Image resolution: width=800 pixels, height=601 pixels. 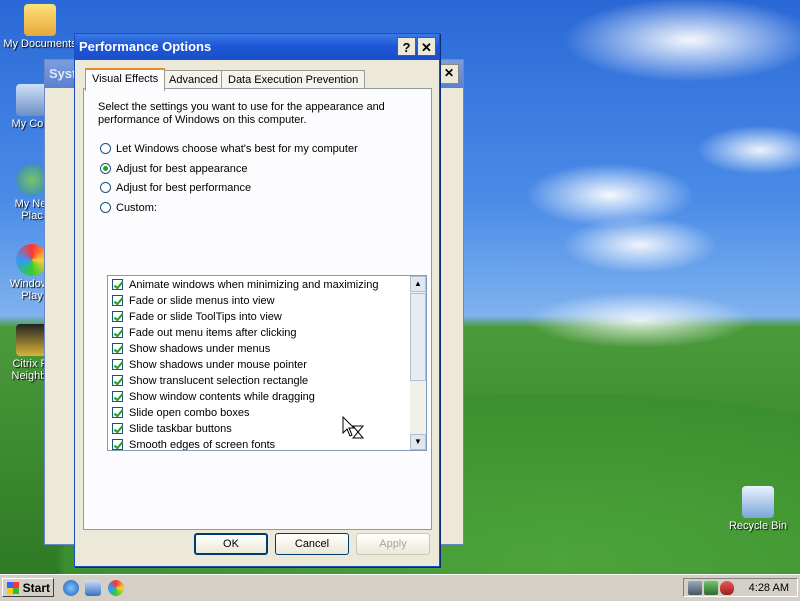 What do you see at coordinates (222, 397) in the screenshot?
I see `list-item-label: Show window contents while dragging` at bounding box center [222, 397].